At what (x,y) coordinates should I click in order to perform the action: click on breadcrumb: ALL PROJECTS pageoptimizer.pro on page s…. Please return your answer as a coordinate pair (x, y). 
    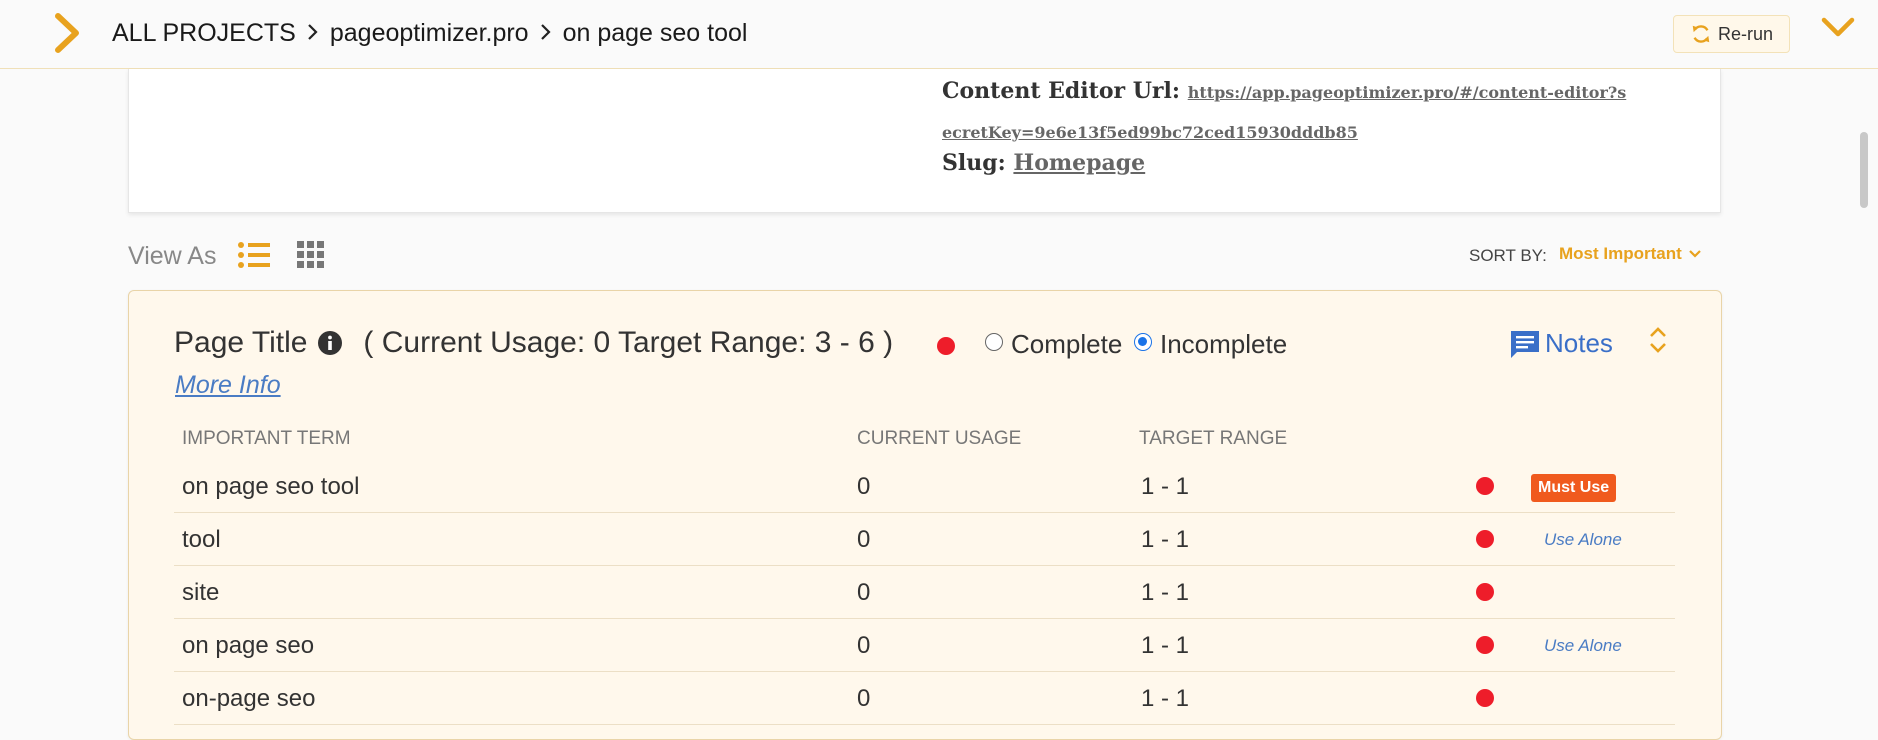
    Looking at the image, I should click on (429, 33).